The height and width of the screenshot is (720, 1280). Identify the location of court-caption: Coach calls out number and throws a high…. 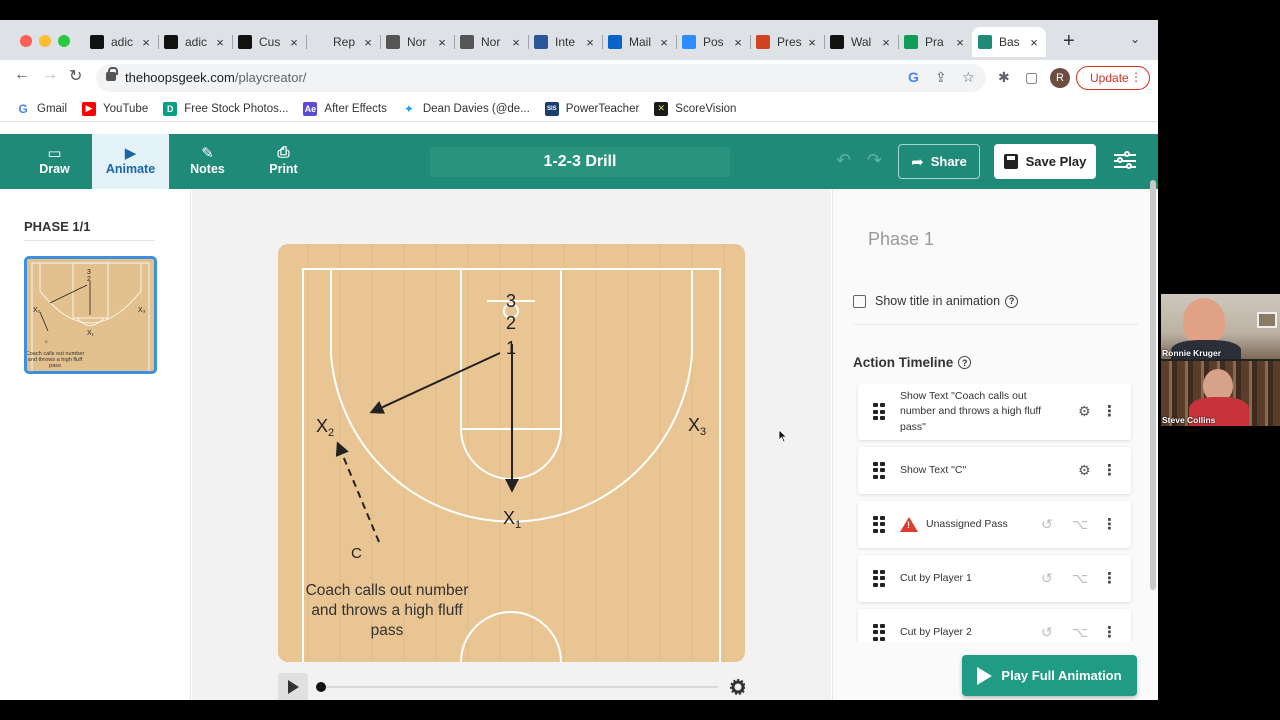
(387, 610).